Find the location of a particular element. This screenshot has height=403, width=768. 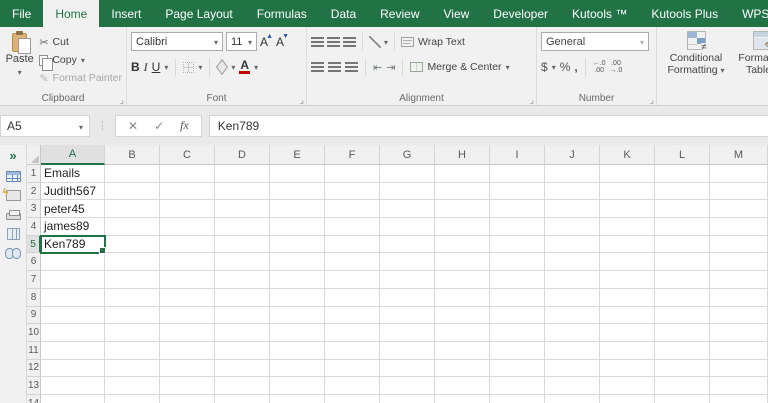

tab-kutools: Kutools ™ is located at coordinates (599, 13).